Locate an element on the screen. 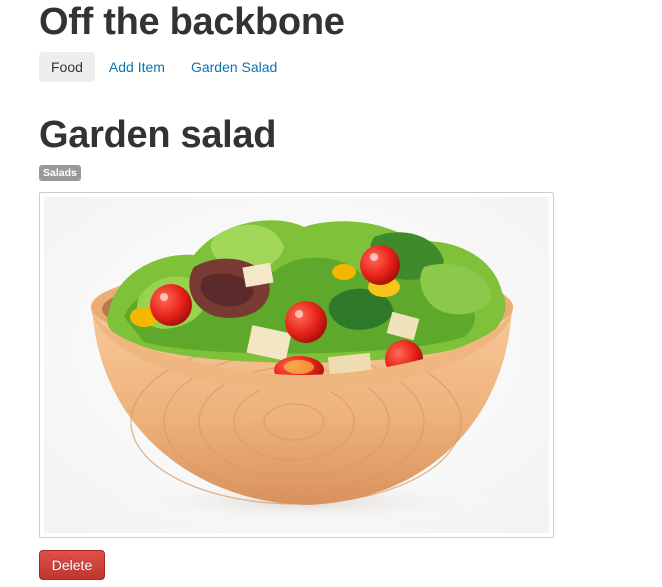 The image size is (662, 587). nav-pills: Food Add Item Garden Salad is located at coordinates (165, 67).